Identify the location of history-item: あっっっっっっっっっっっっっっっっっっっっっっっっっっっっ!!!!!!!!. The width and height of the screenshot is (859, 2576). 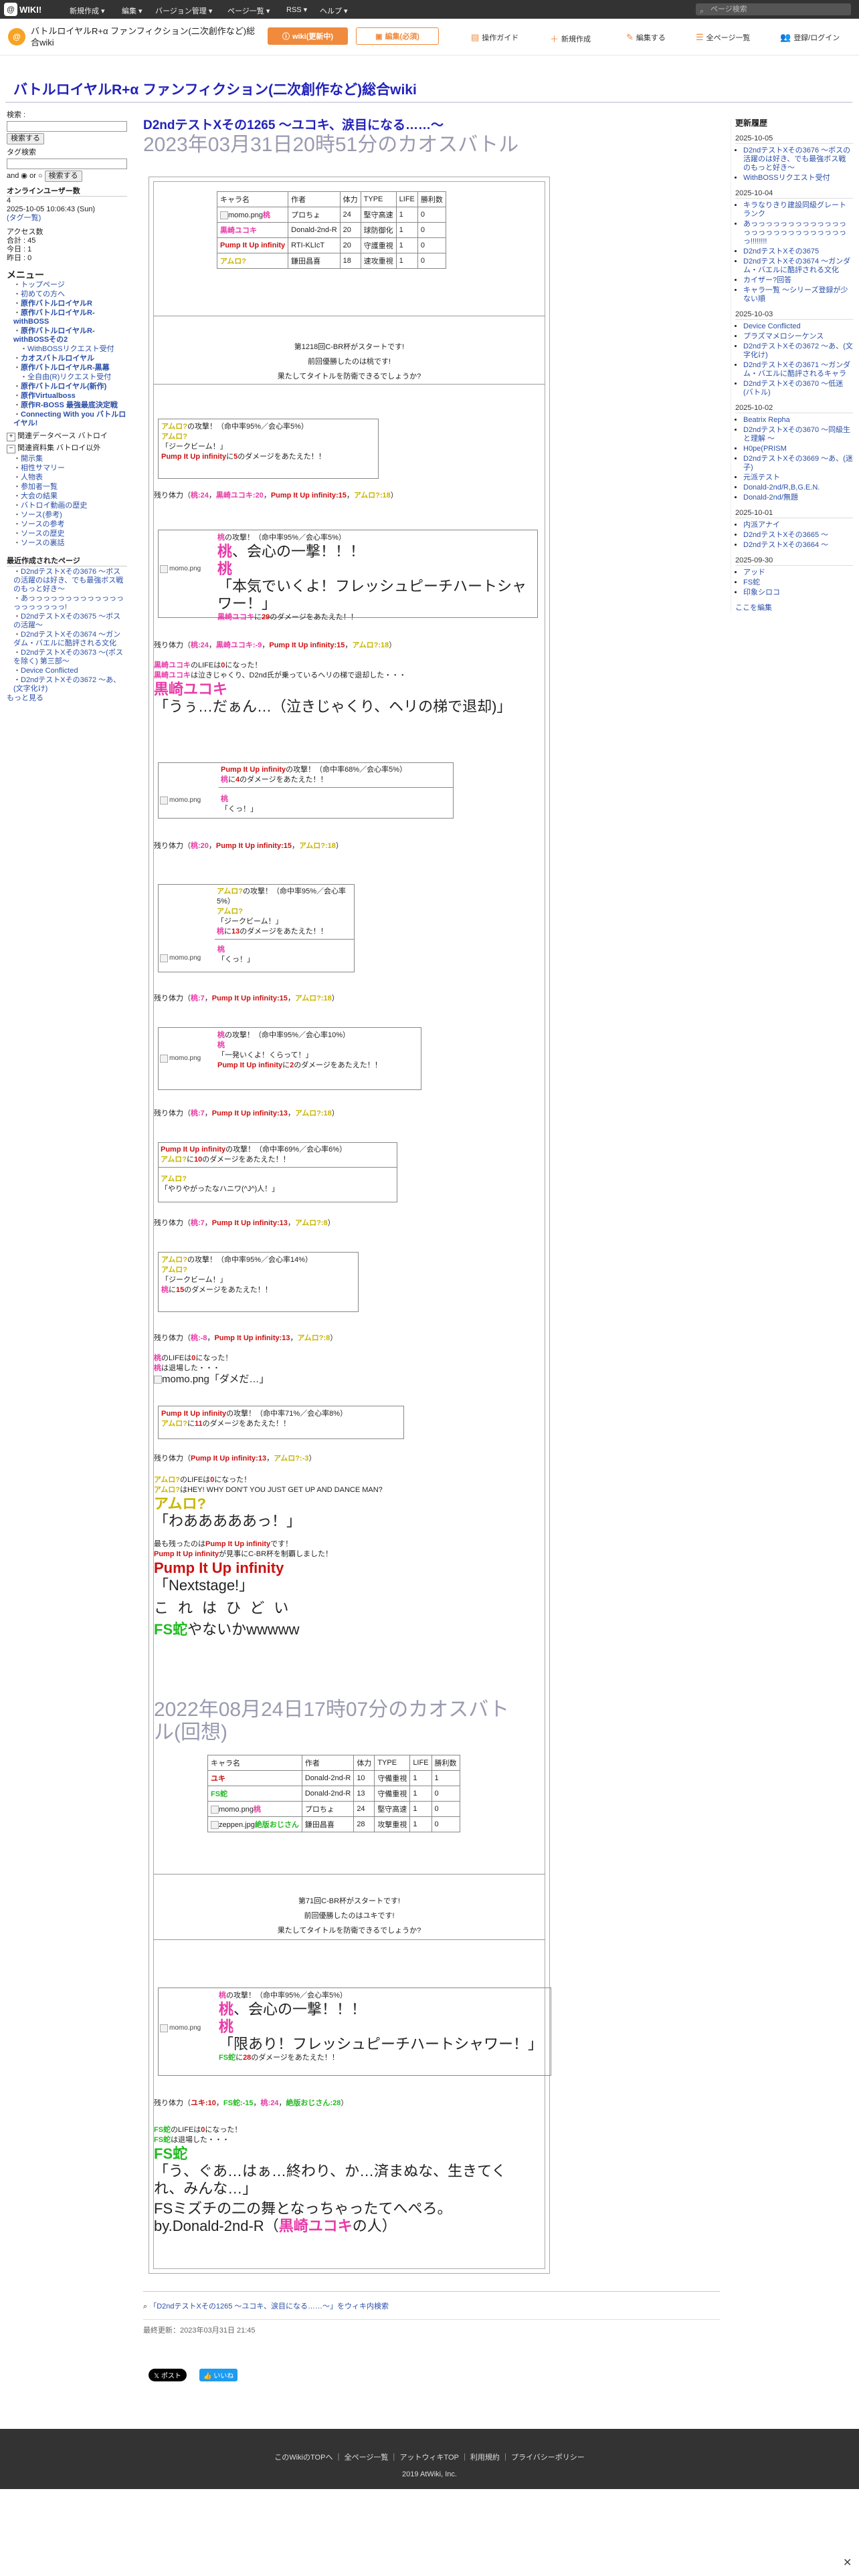
(794, 232).